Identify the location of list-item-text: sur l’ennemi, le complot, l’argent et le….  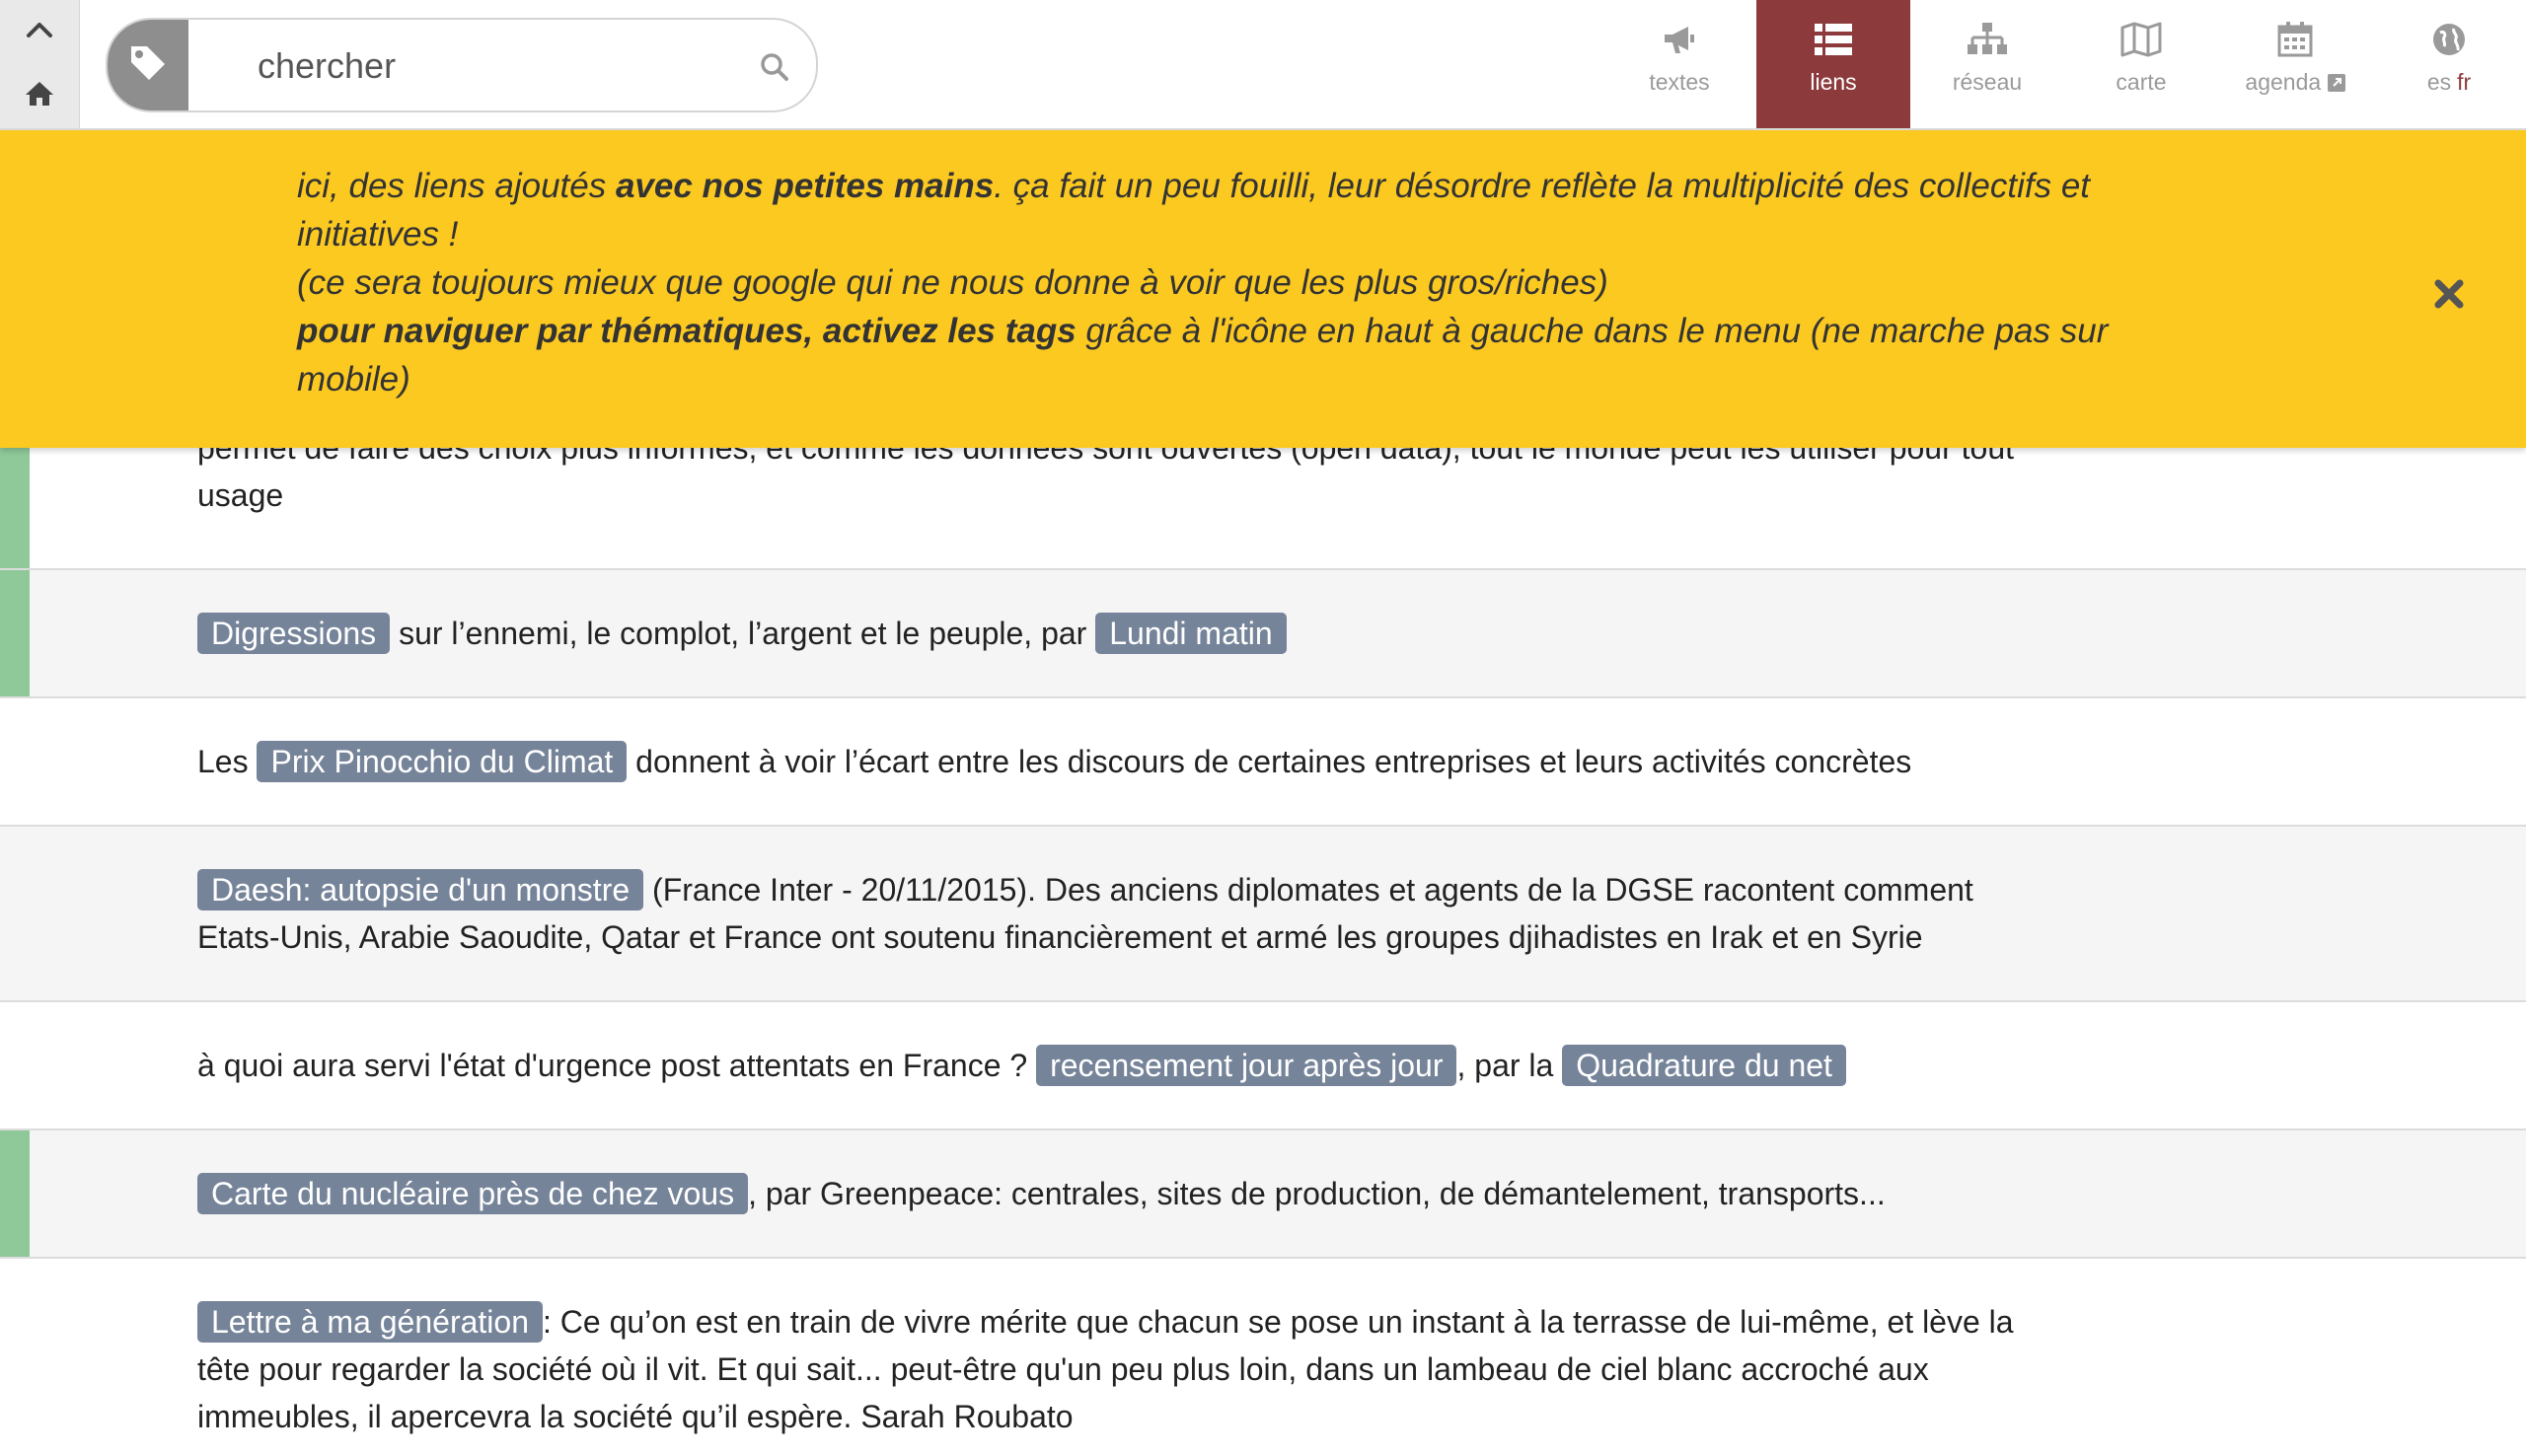
(743, 633).